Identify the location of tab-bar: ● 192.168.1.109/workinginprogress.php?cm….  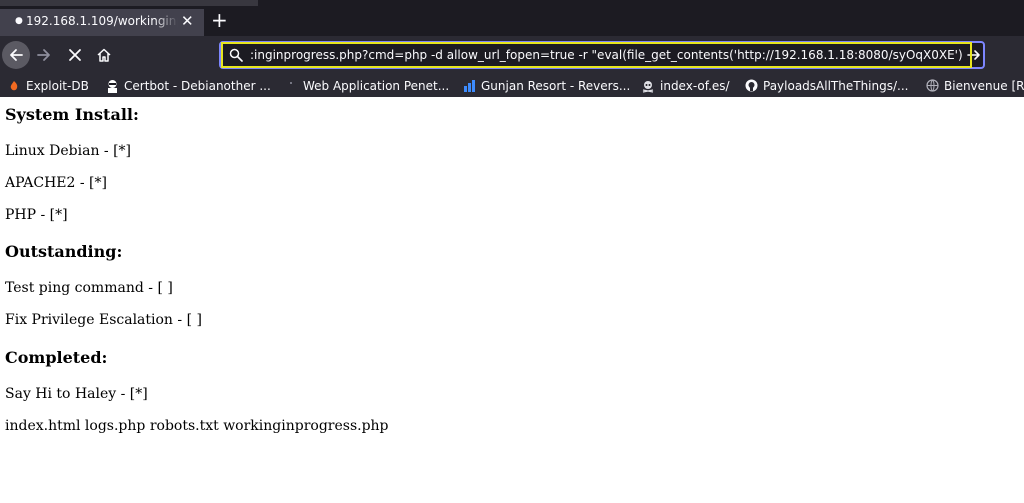
(512, 21).